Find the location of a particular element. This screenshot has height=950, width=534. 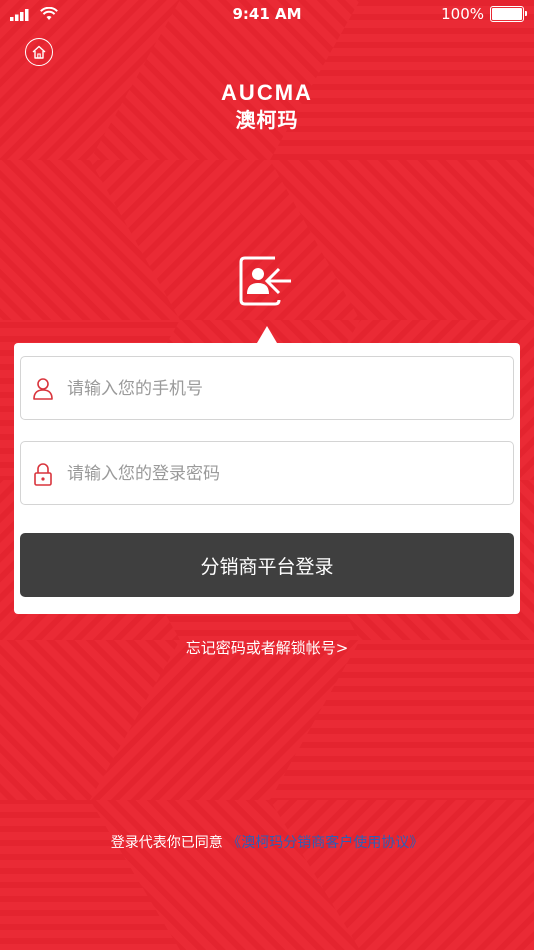

forgot-password-link: 忘记密码或者解锁帐号> is located at coordinates (267, 647).